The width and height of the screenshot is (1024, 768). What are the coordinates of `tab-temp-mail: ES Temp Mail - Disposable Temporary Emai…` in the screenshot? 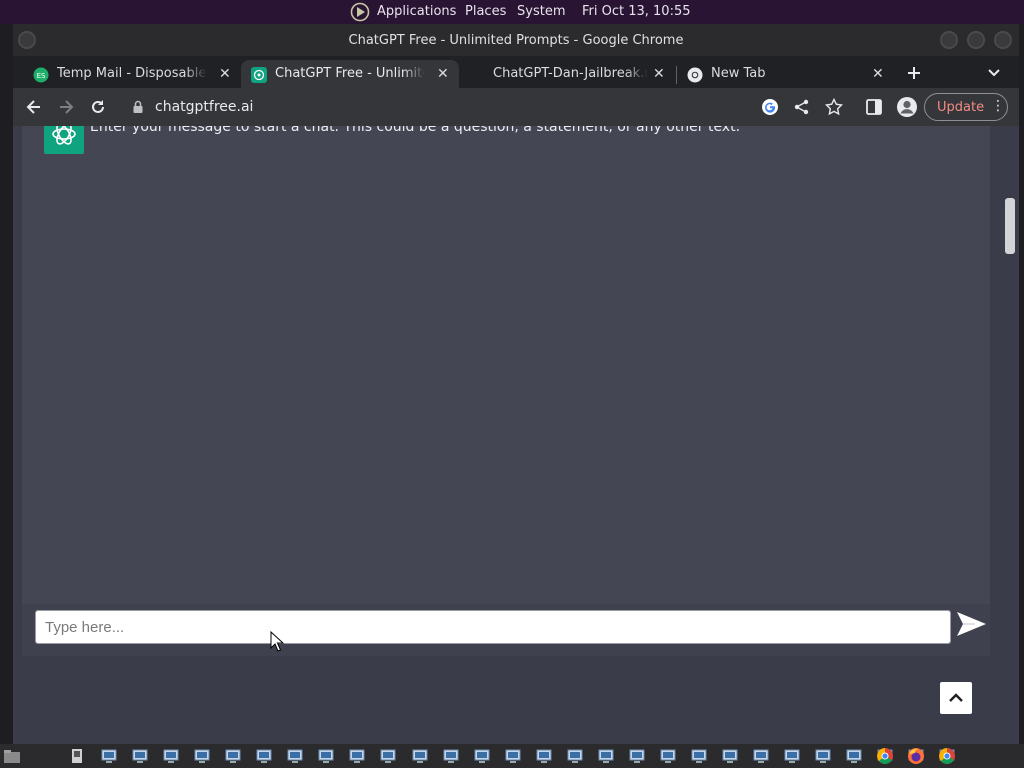 It's located at (130, 74).